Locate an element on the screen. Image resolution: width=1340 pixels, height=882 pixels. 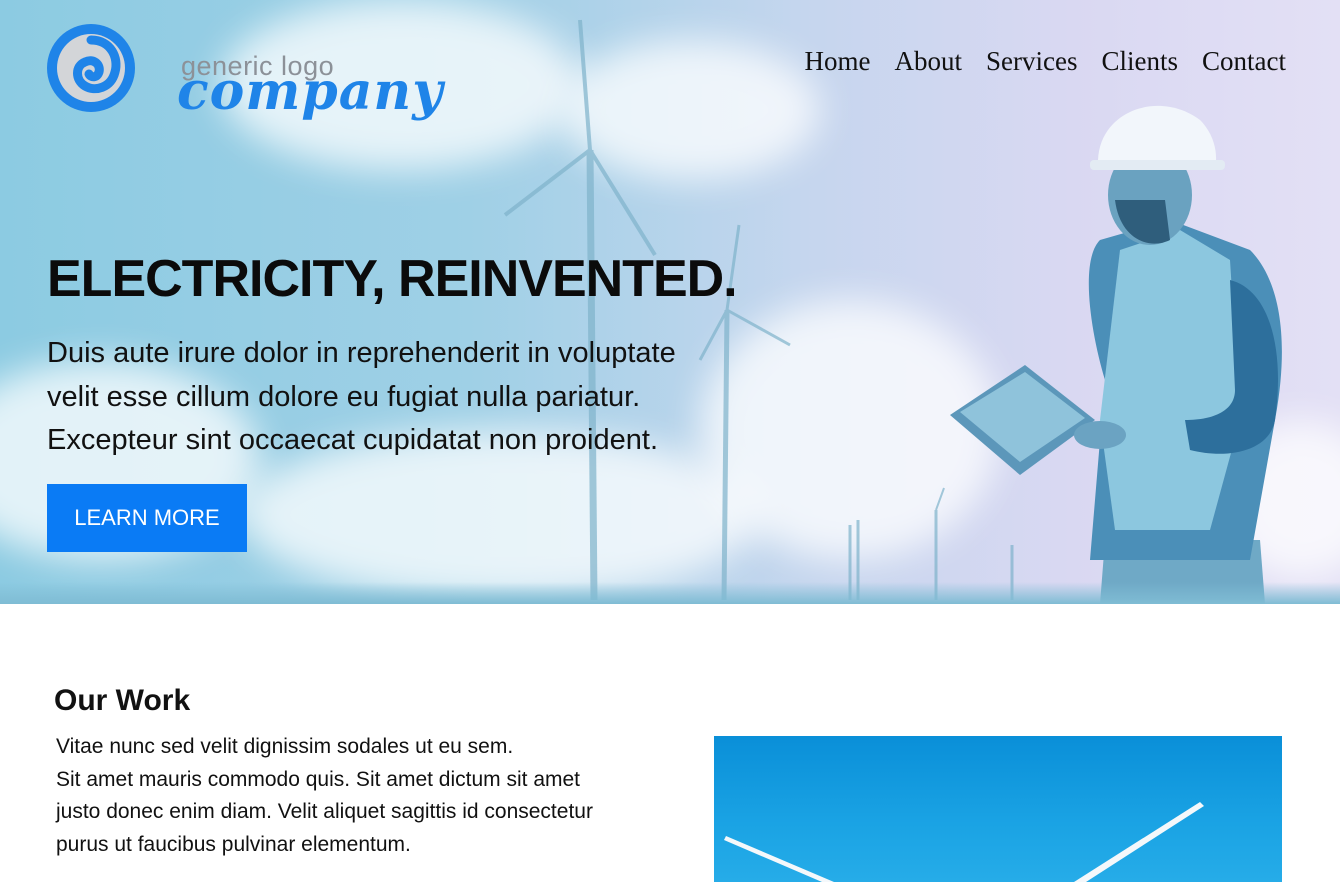
nav-home: Home is located at coordinates (838, 61).